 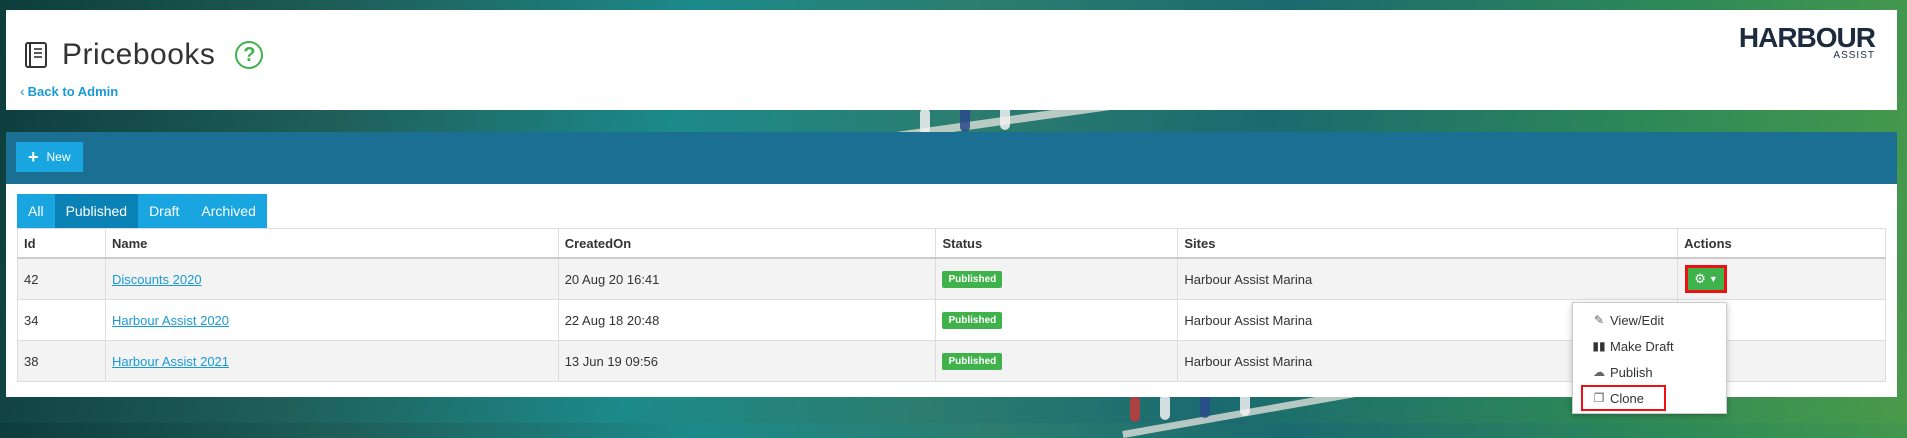 I want to click on column-header-actions: Actions, so click(x=1781, y=243).